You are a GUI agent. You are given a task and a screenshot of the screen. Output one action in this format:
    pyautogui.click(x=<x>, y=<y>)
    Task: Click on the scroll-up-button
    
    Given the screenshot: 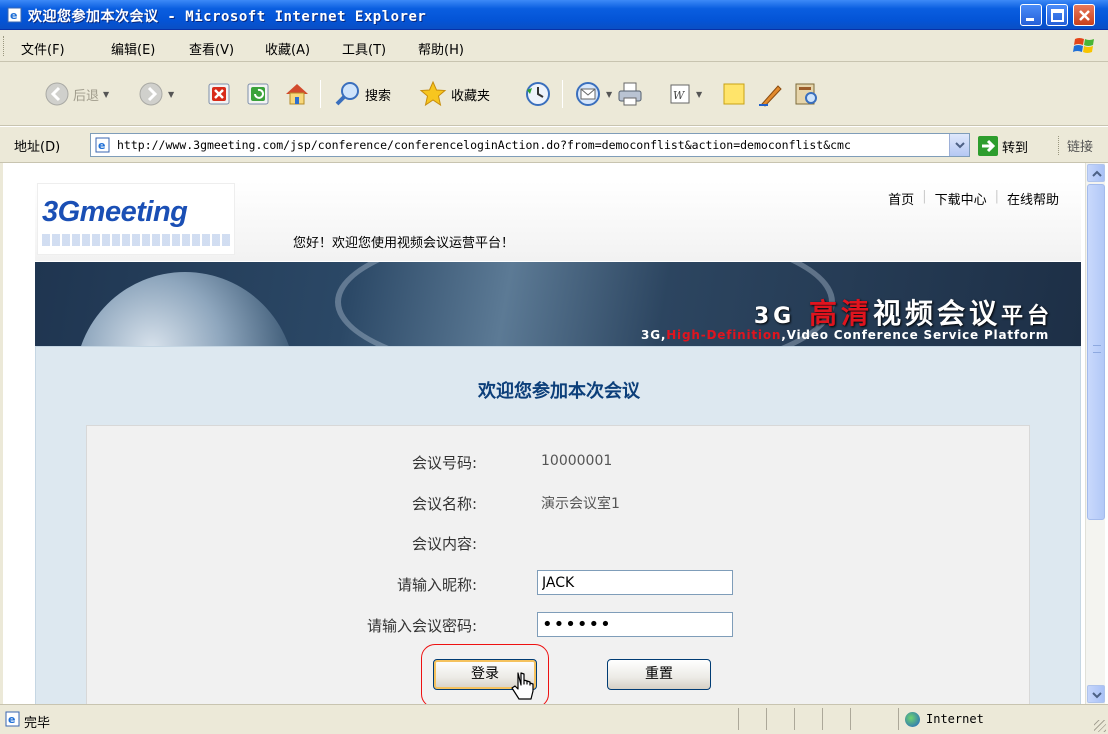 What is the action you would take?
    pyautogui.click(x=1096, y=173)
    